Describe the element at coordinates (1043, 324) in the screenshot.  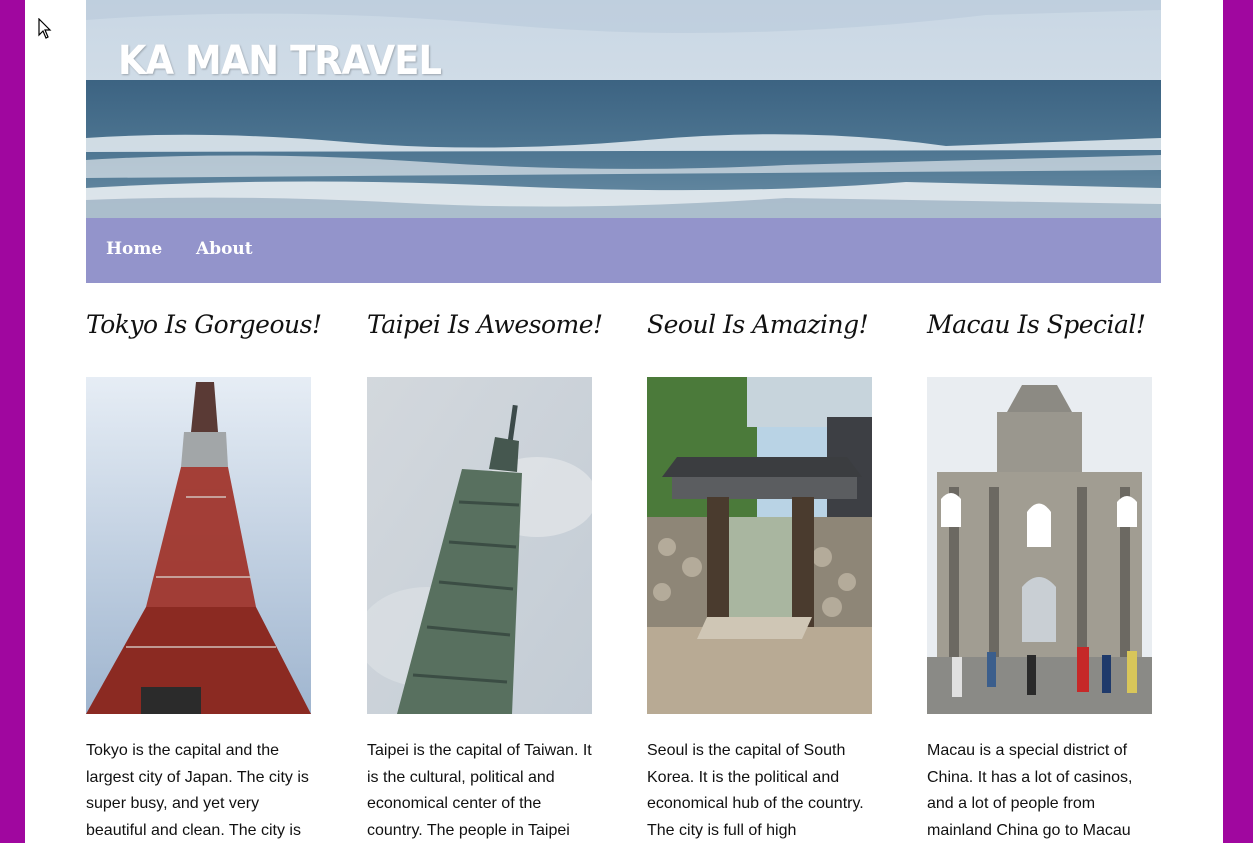
I see `post-title: Macau Is Special!` at that location.